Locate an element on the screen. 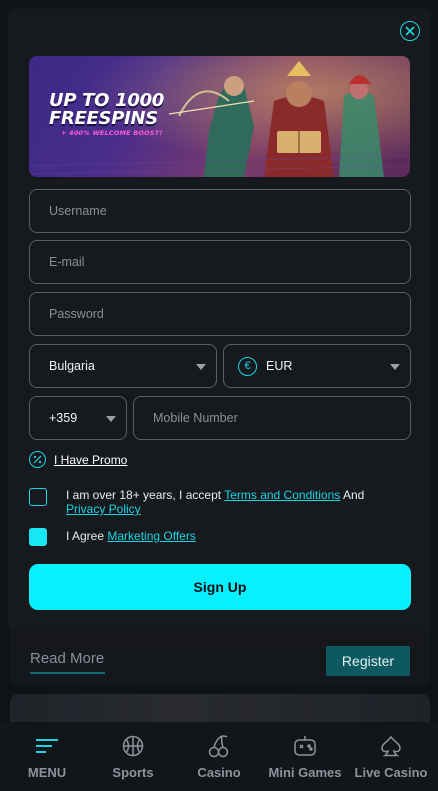 This screenshot has height=791, width=438. age-consent-prefix: I am over 18+ years, I accept is located at coordinates (145, 495).